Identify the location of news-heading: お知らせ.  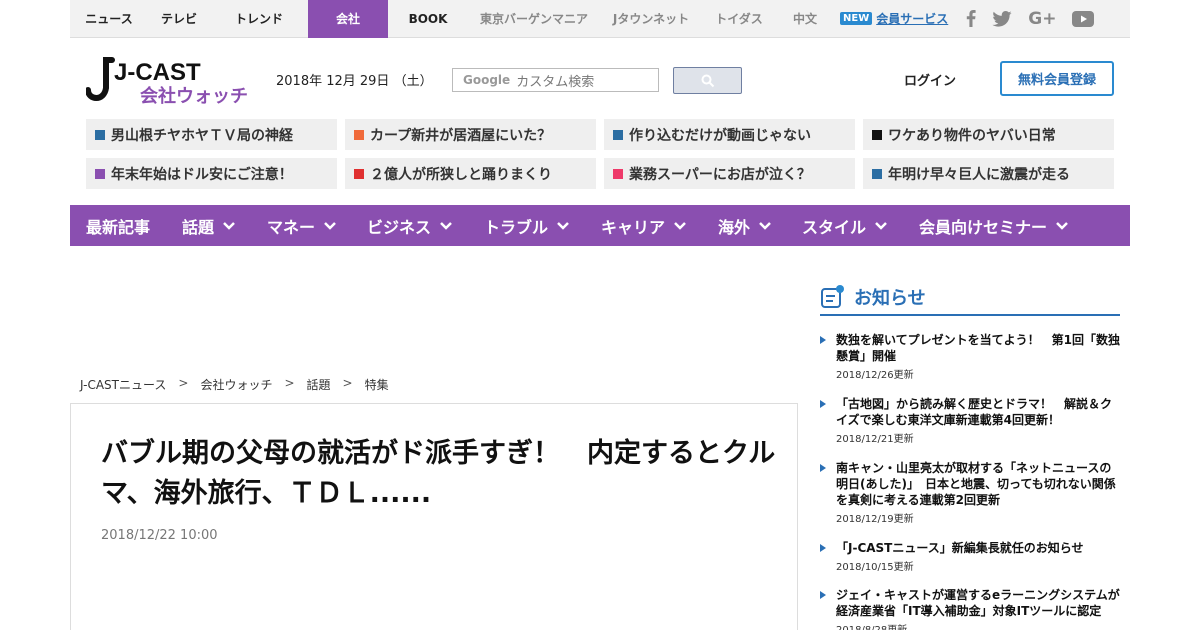
(970, 298).